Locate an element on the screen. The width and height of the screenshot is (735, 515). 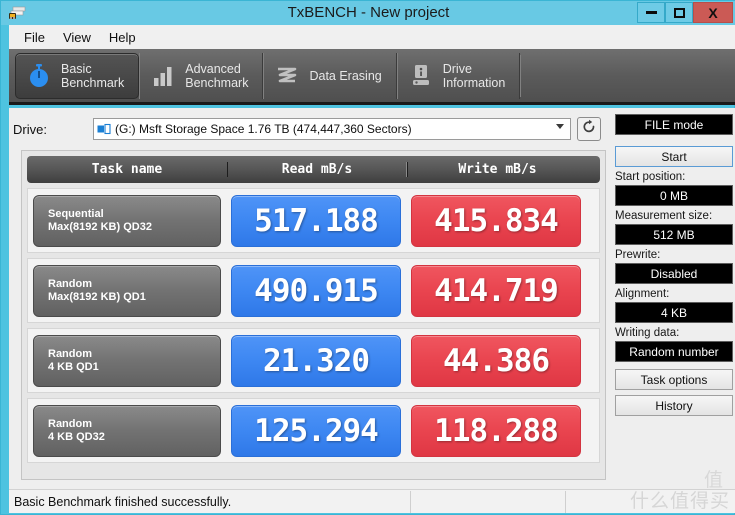
table-row: Random 4 KB QD32 125.294 118.288 is located at coordinates (313, 430).